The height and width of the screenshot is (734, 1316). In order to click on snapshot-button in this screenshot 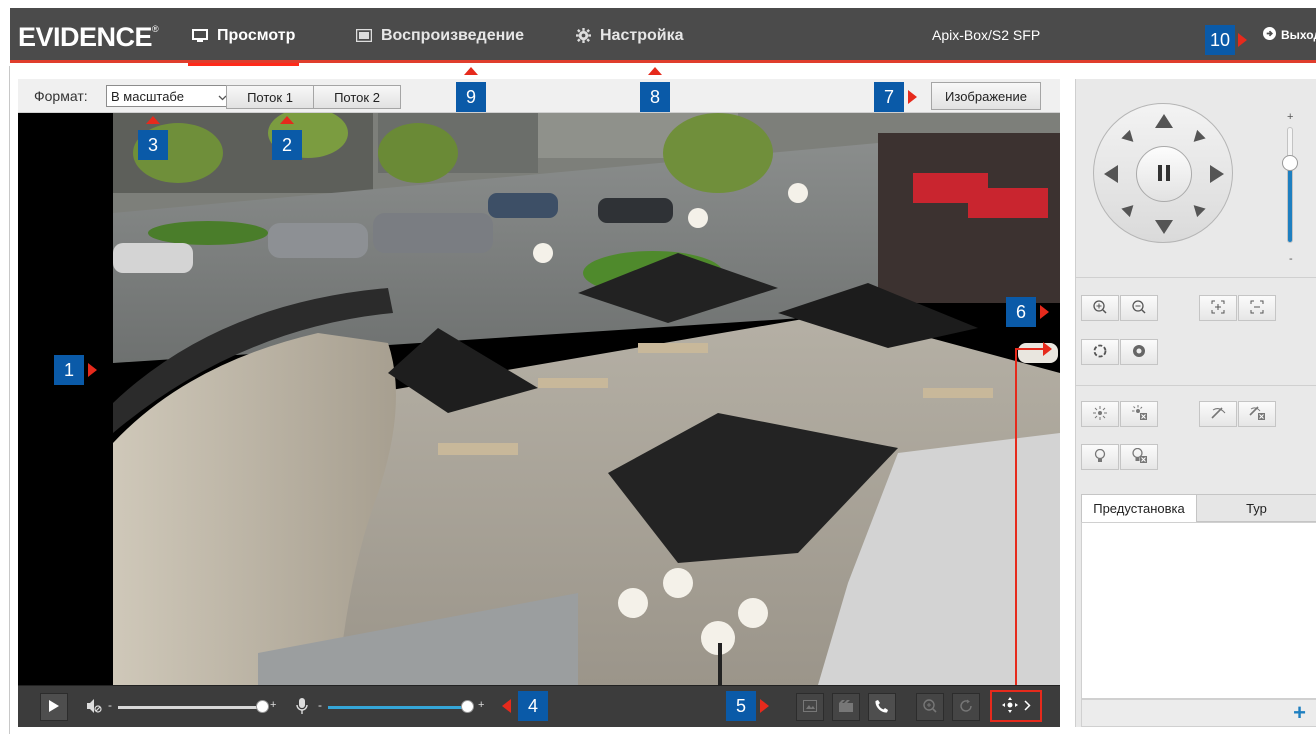, I will do `click(810, 707)`.